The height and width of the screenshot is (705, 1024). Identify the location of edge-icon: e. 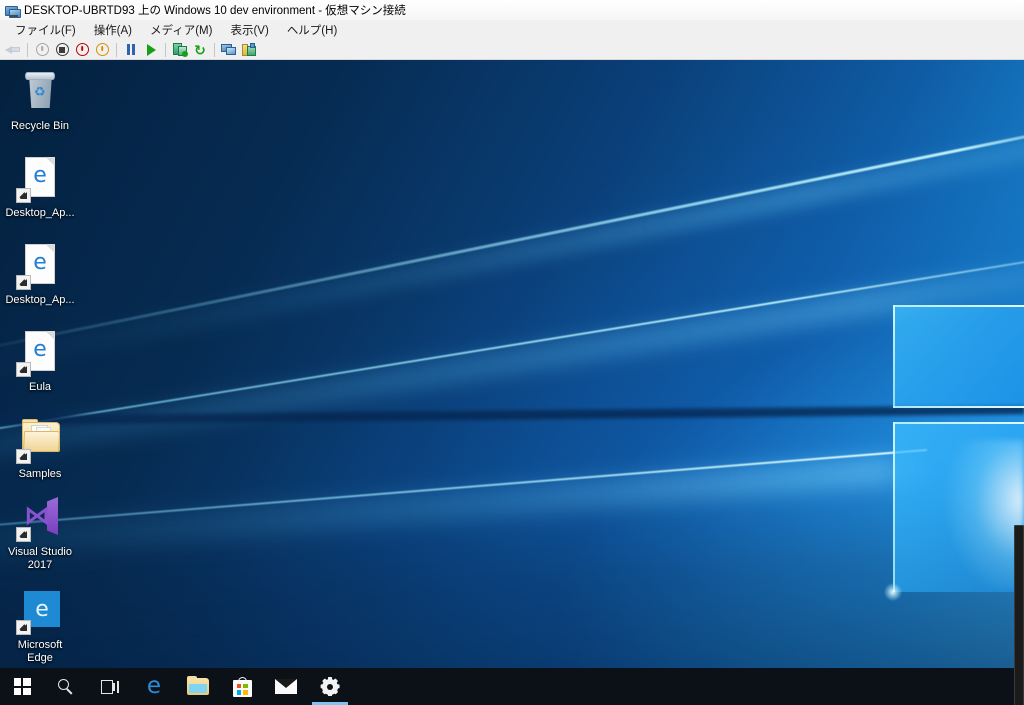
(154, 686).